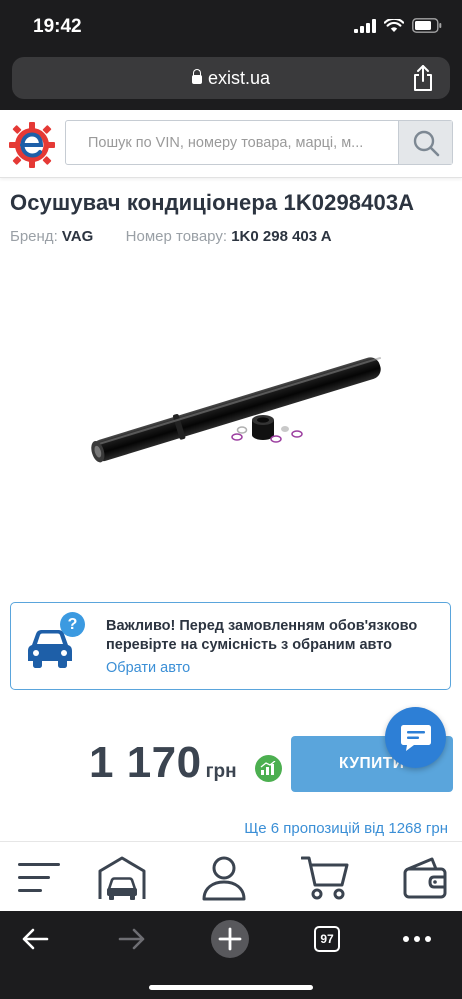  What do you see at coordinates (235, 405) in the screenshot?
I see `product-image` at bounding box center [235, 405].